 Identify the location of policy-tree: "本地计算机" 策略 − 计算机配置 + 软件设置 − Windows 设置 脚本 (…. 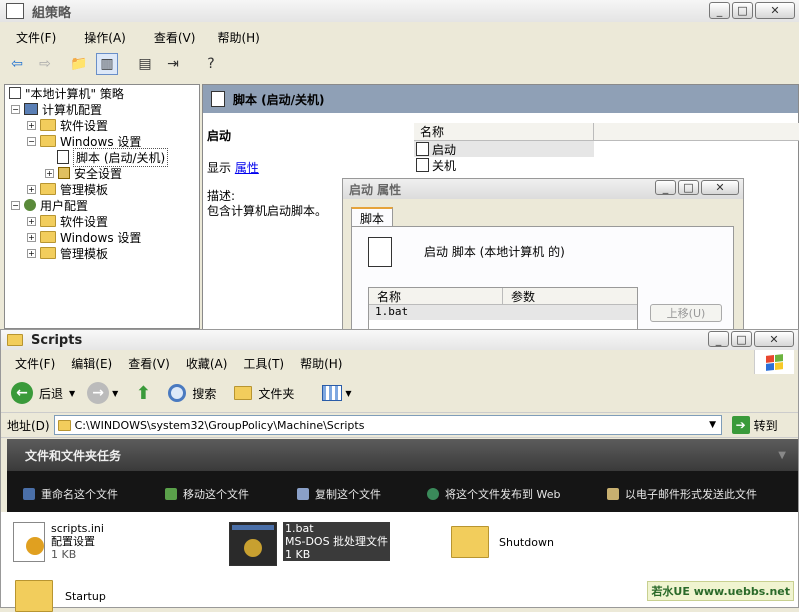
(102, 206).